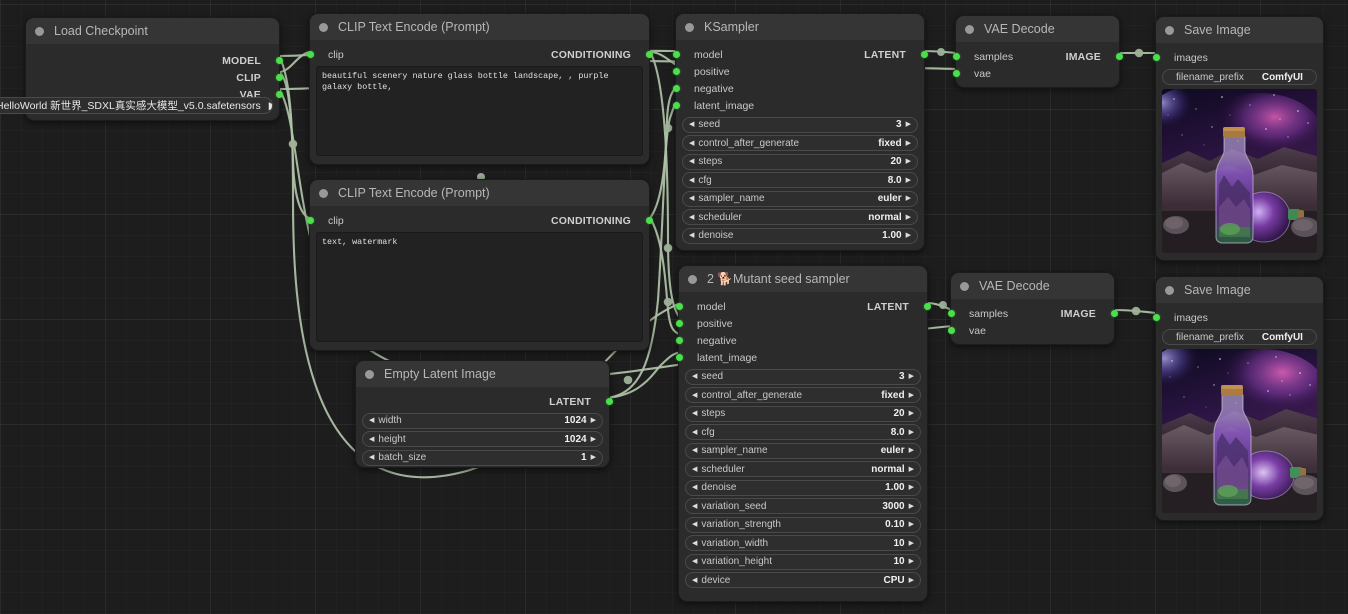 Image resolution: width=1348 pixels, height=614 pixels. Describe the element at coordinates (798, 105) in the screenshot. I see `slot-row-latent-image: latent_image` at that location.